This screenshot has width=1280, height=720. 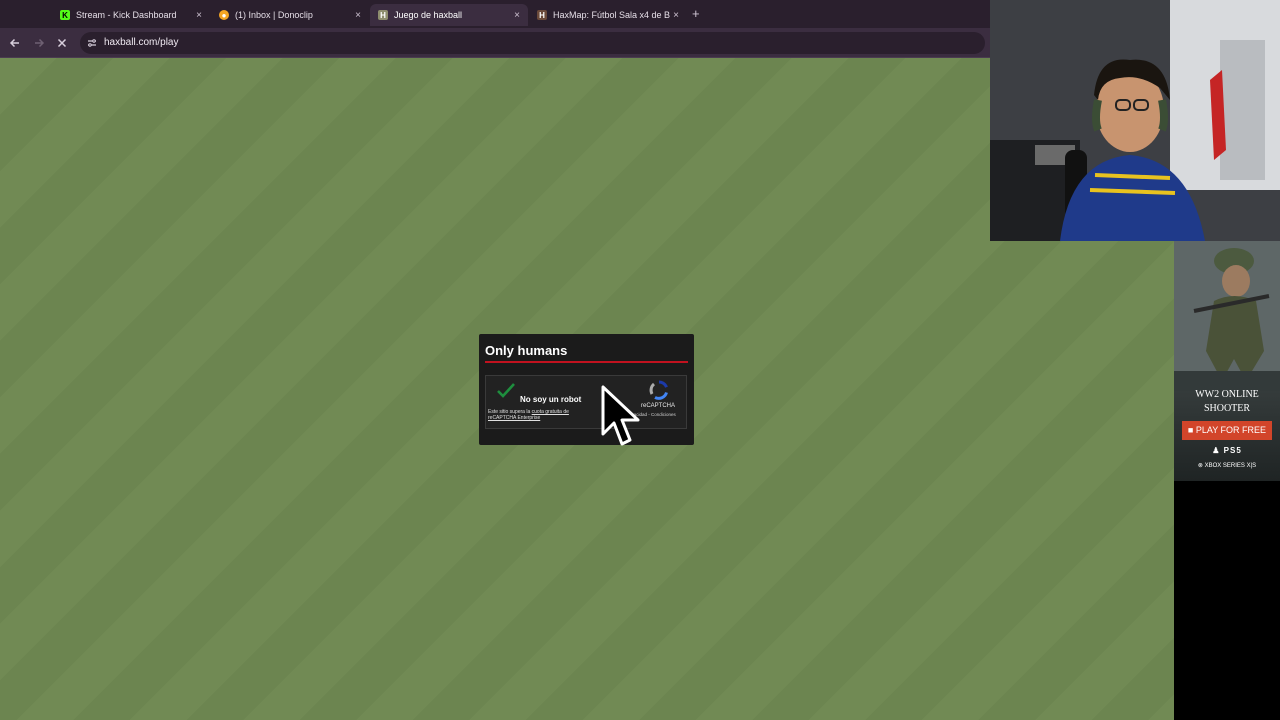 I want to click on back-button, so click(x=15, y=43).